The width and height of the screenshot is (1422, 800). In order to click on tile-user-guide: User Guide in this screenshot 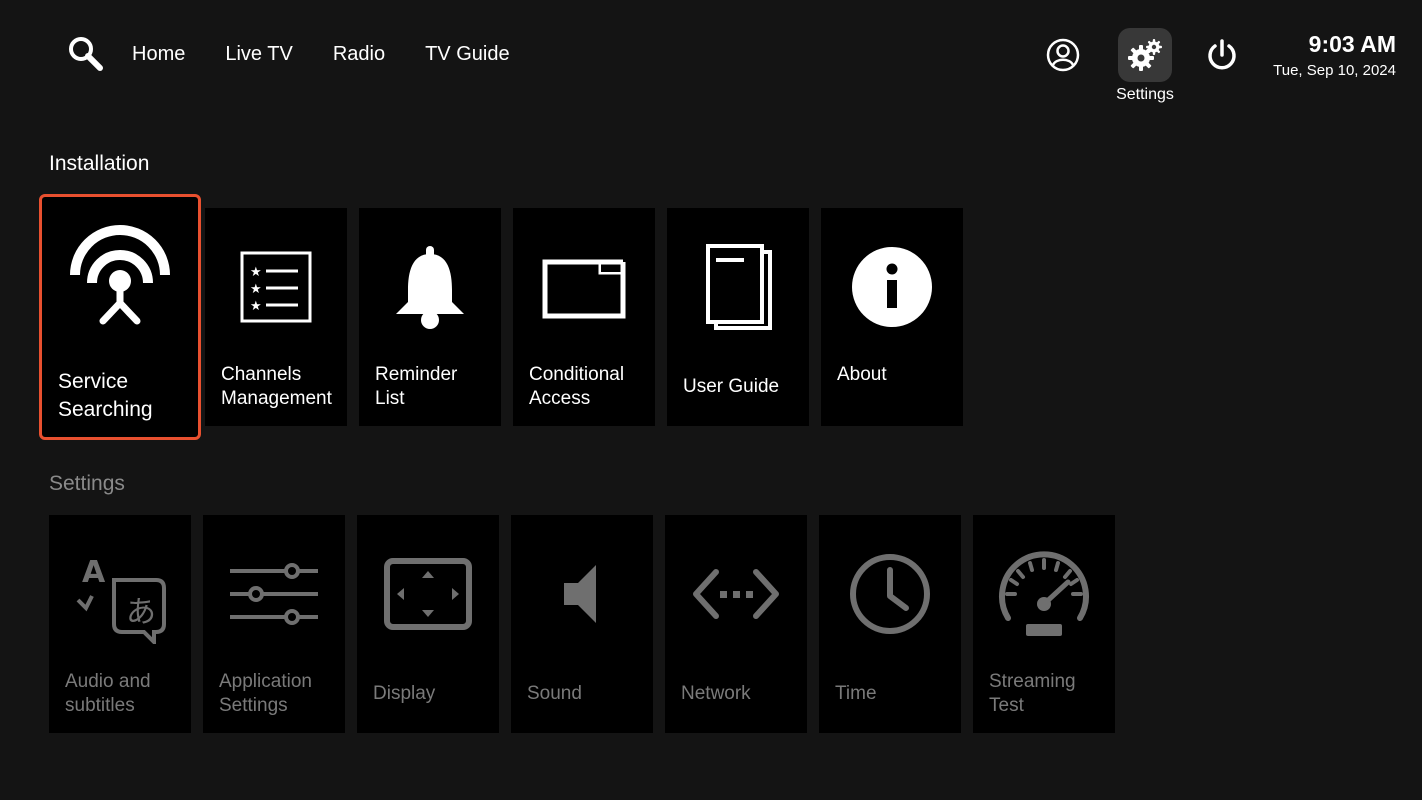, I will do `click(738, 317)`.